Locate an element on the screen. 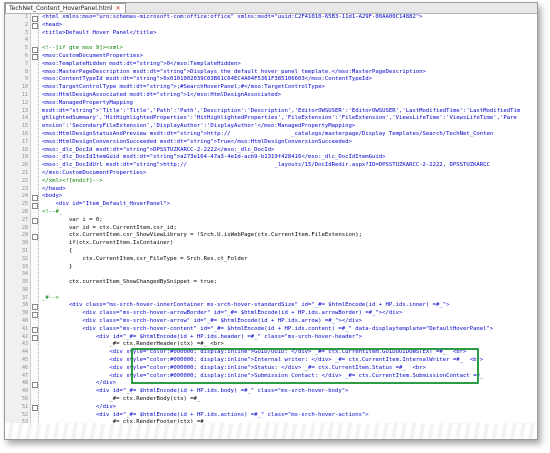 The height and width of the screenshot is (453, 550). code-line: if(ctx.CurrentItem.IsContainer) is located at coordinates (288, 244).